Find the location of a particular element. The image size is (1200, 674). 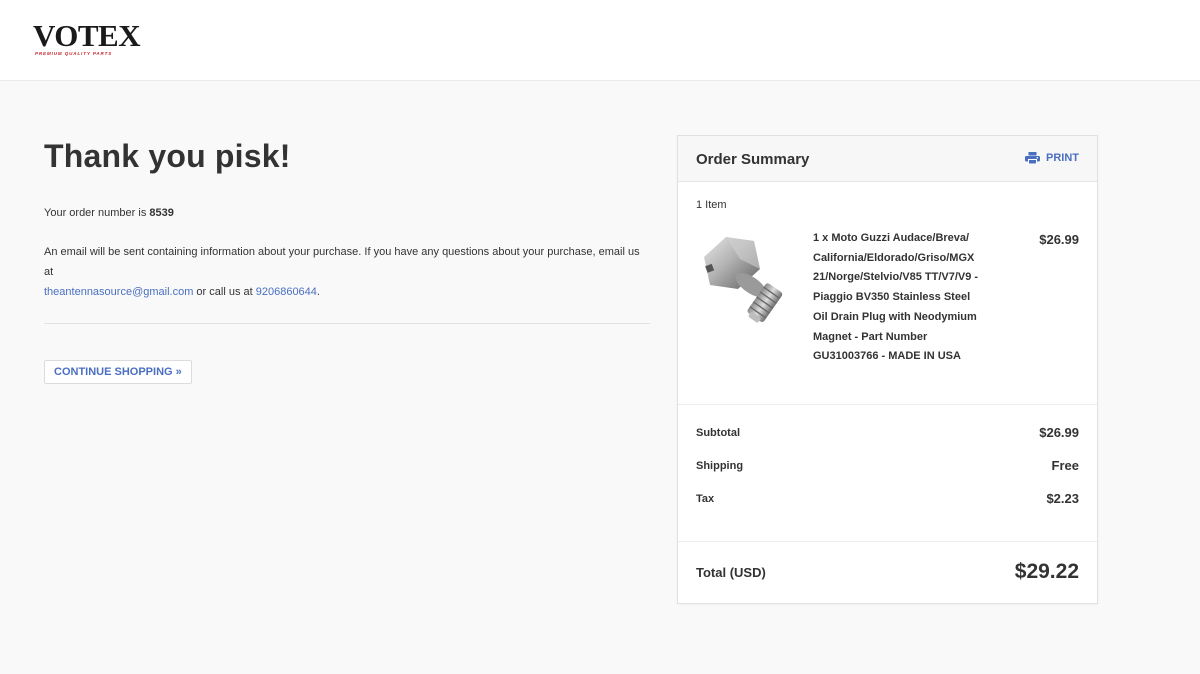

shipping-label: Shipping is located at coordinates (720, 465).